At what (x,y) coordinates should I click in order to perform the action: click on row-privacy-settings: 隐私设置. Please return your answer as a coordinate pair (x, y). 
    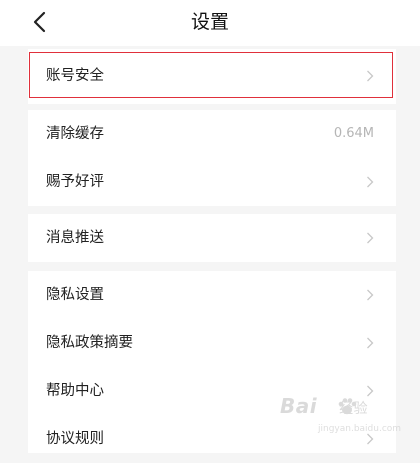
    Looking at the image, I should click on (212, 295).